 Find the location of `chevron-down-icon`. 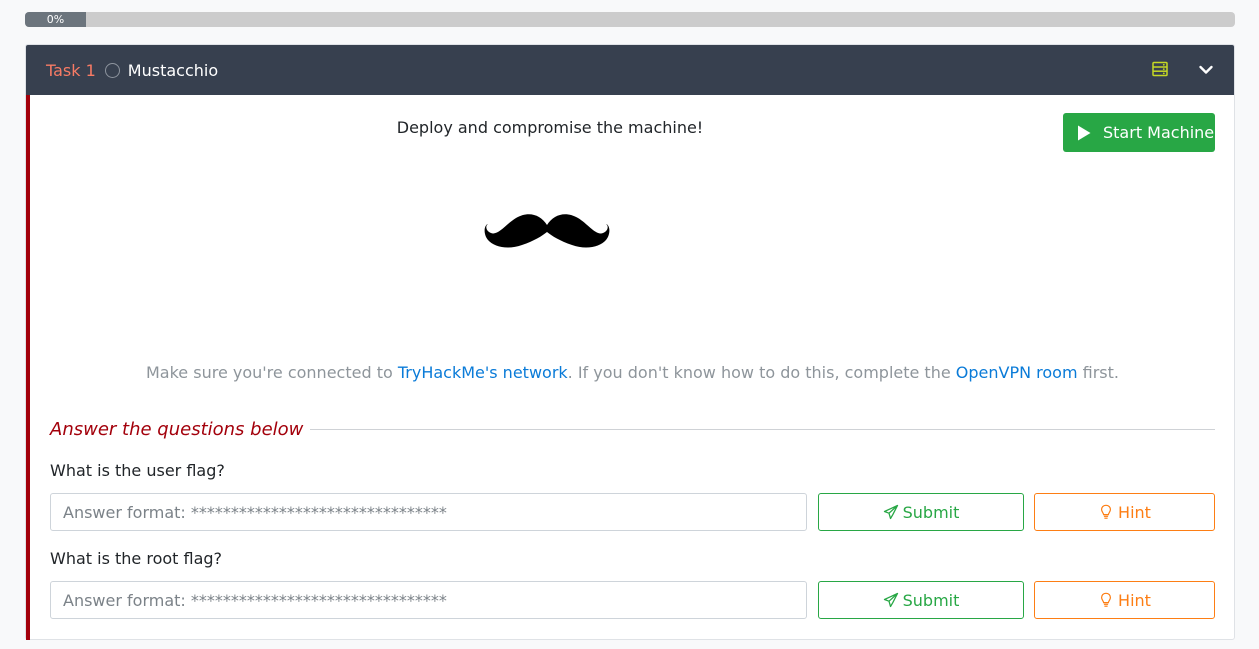

chevron-down-icon is located at coordinates (1206, 70).